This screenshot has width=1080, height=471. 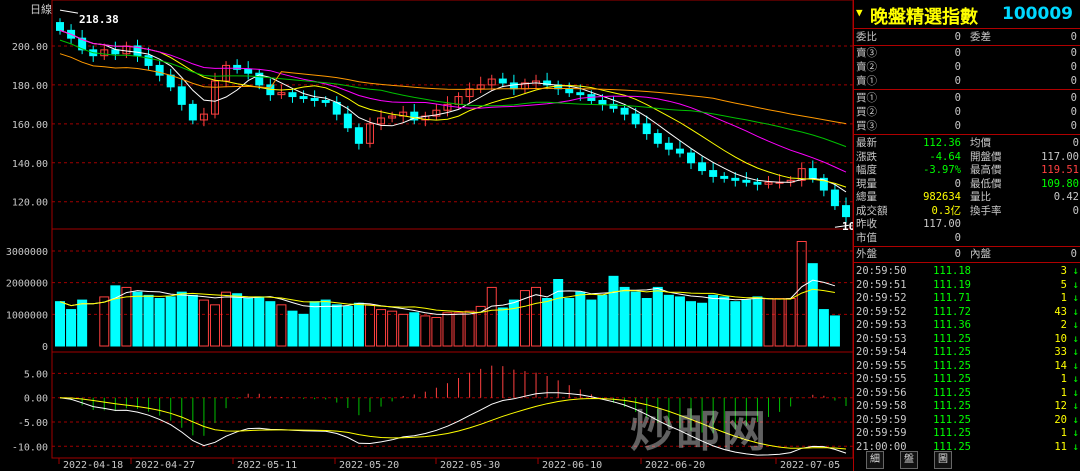 What do you see at coordinates (881, 284) in the screenshot?
I see `tick-time: 20:59:51` at bounding box center [881, 284].